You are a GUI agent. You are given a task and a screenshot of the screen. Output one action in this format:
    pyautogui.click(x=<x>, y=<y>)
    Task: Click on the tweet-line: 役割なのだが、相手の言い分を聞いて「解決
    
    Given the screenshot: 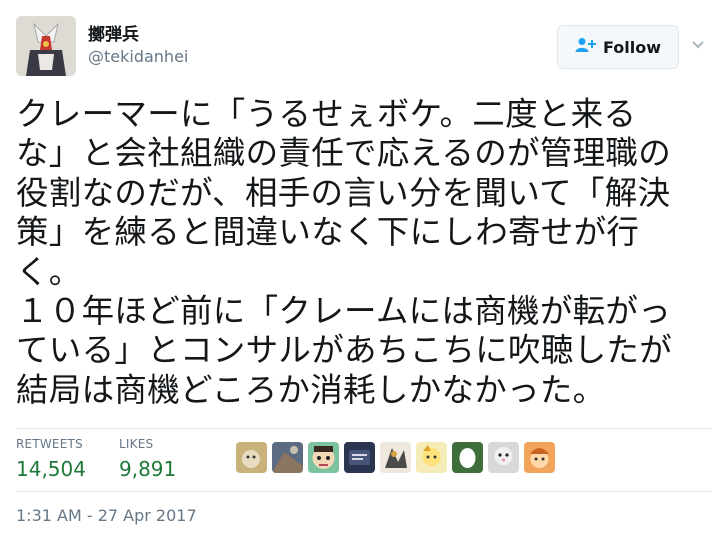 What is the action you would take?
    pyautogui.click(x=343, y=192)
    